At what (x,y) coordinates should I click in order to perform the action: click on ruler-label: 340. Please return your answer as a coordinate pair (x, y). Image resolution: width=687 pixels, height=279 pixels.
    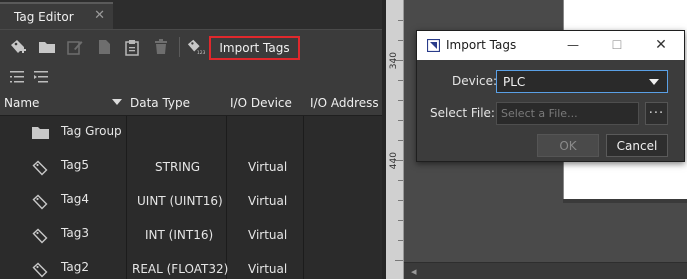
    Looking at the image, I should click on (394, 61).